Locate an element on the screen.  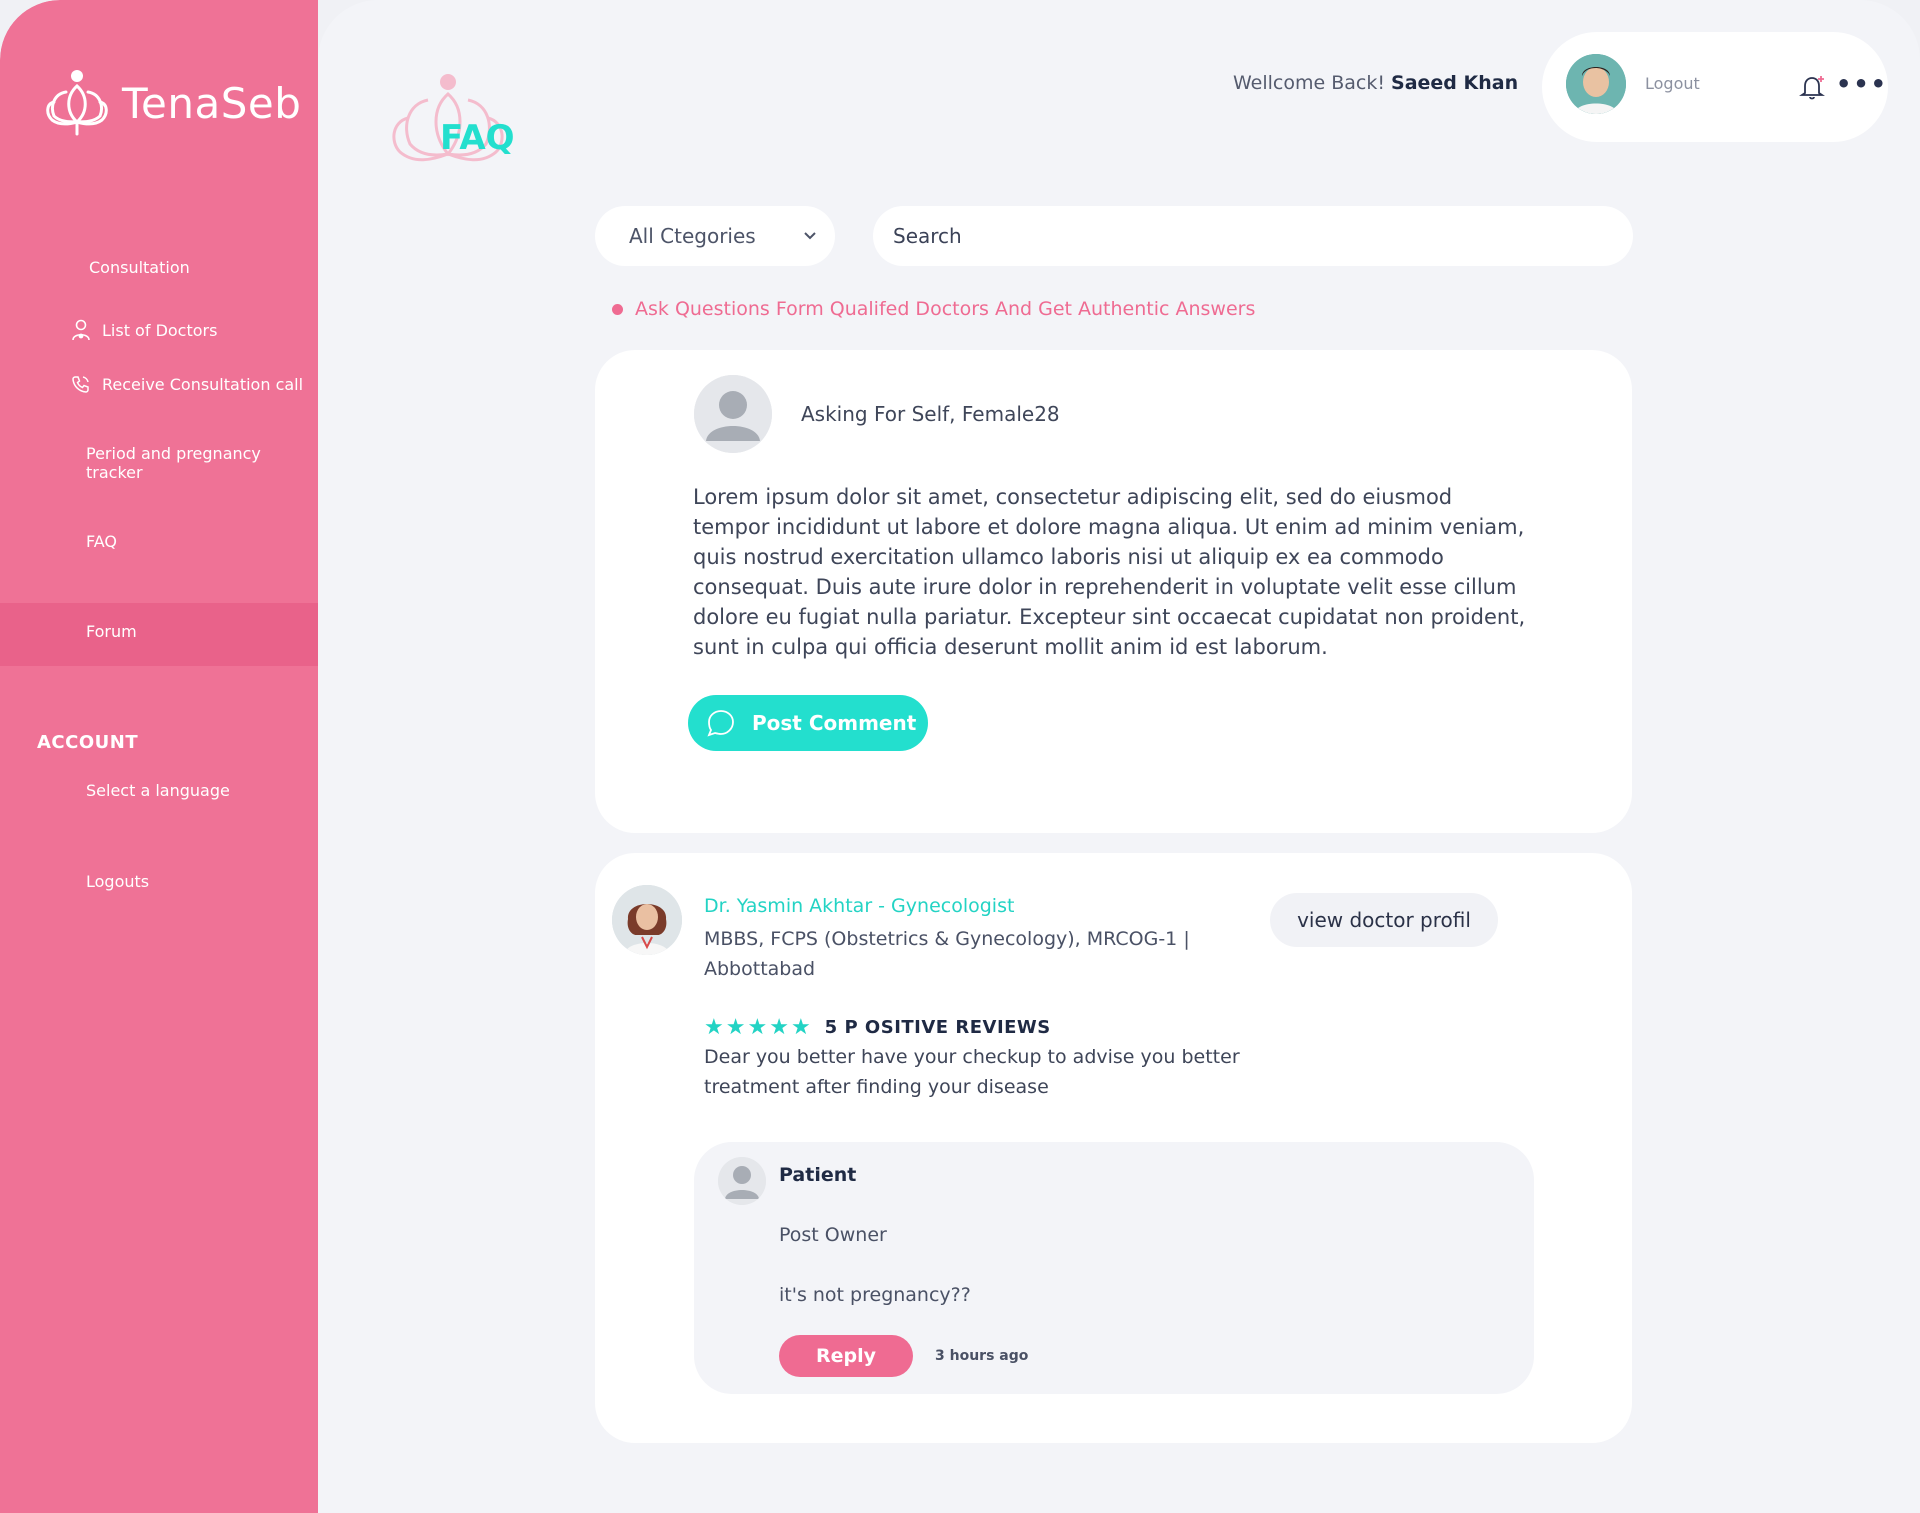
doctor-user-icon is located at coordinates (81, 330).